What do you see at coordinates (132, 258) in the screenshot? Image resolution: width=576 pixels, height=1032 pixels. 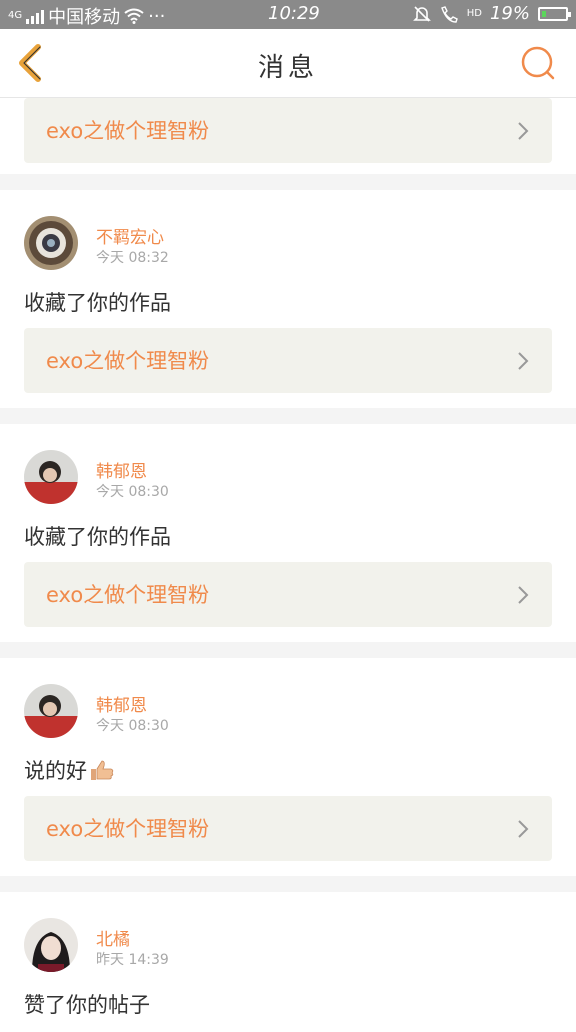 I see `timestamp: 今天 08:32` at bounding box center [132, 258].